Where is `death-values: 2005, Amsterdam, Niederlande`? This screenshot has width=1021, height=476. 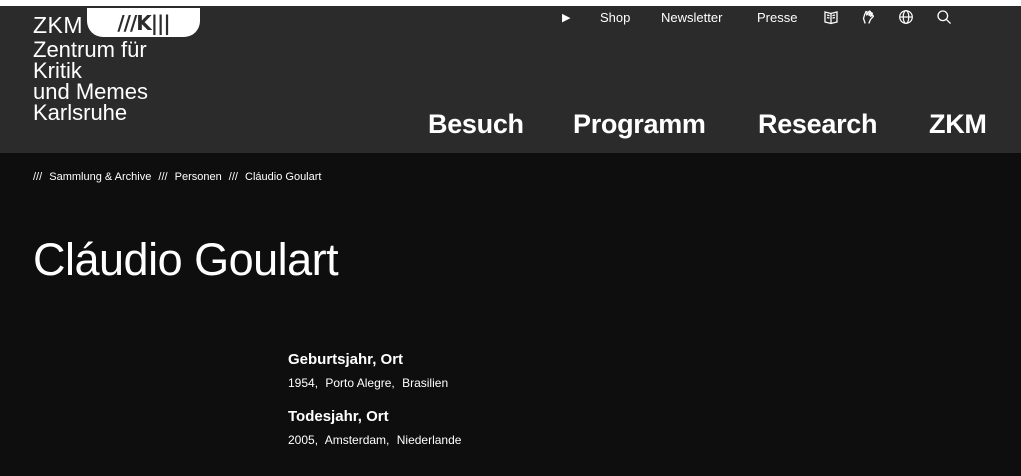
death-values: 2005, Amsterdam, Niederlande is located at coordinates (376, 440).